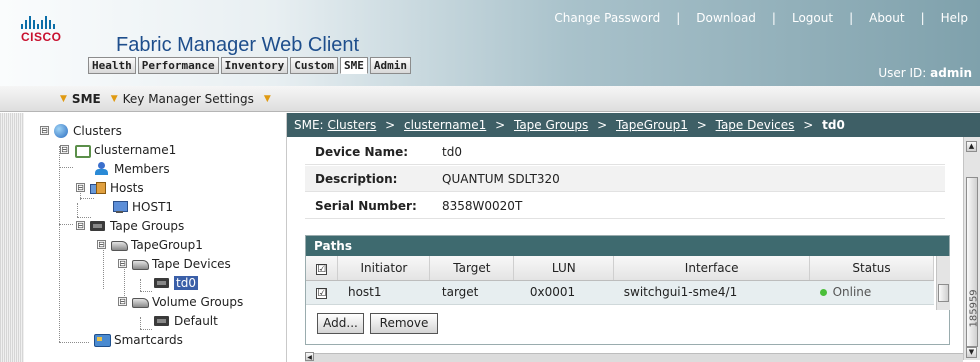  Describe the element at coordinates (120, 206) in the screenshot. I see `host-icon` at that location.